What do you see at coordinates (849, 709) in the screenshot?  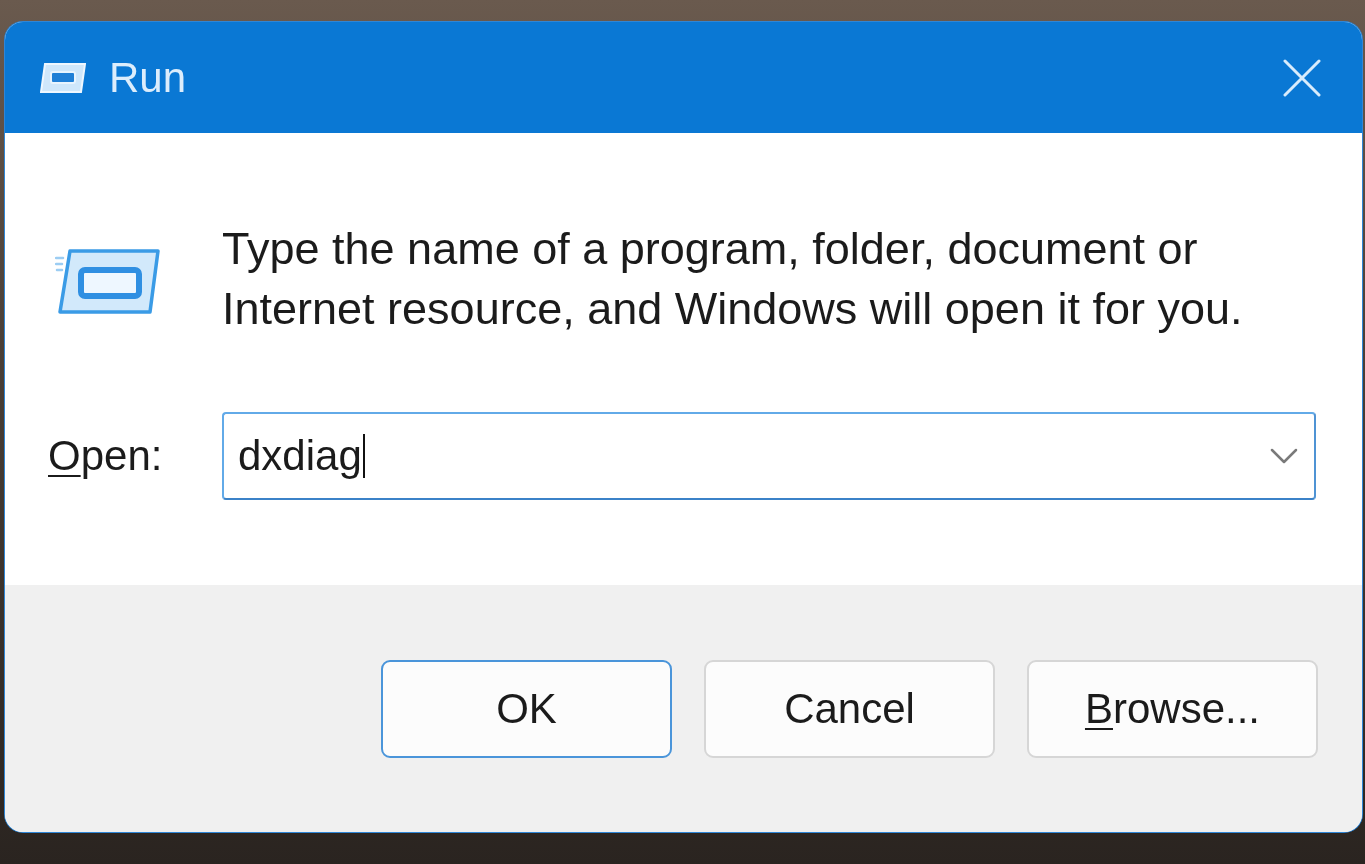 I see `dialog-button: Cancel` at bounding box center [849, 709].